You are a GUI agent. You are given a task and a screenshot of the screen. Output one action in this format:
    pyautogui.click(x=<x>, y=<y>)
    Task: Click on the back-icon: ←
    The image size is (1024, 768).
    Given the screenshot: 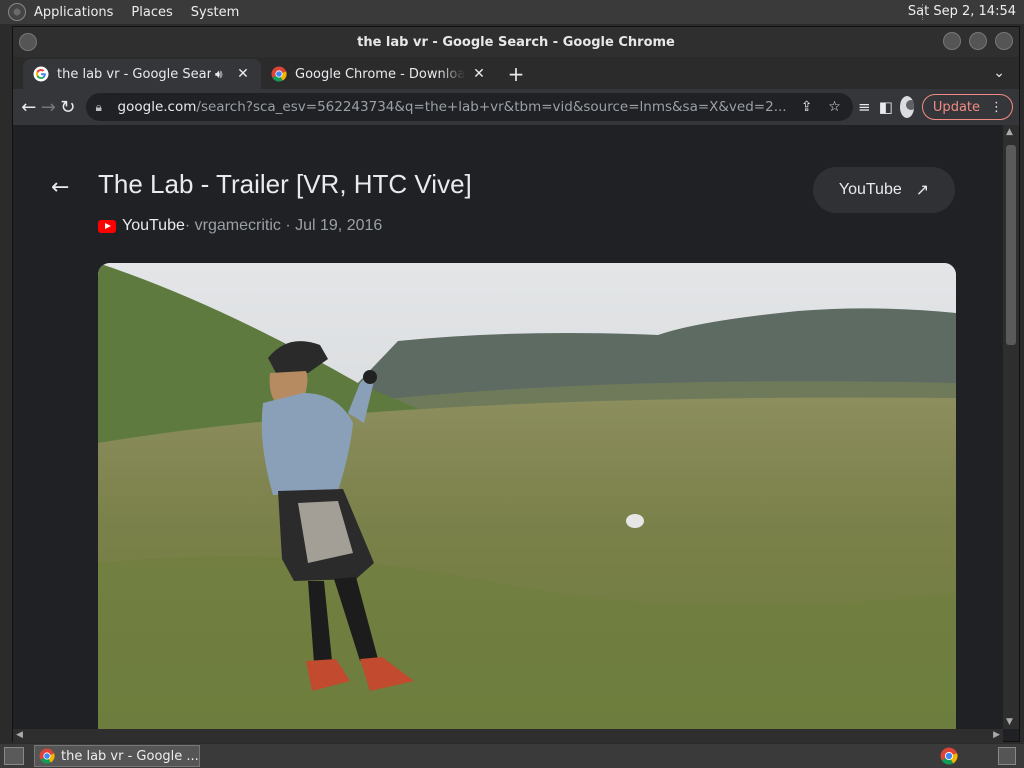 What is the action you would take?
    pyautogui.click(x=29, y=107)
    